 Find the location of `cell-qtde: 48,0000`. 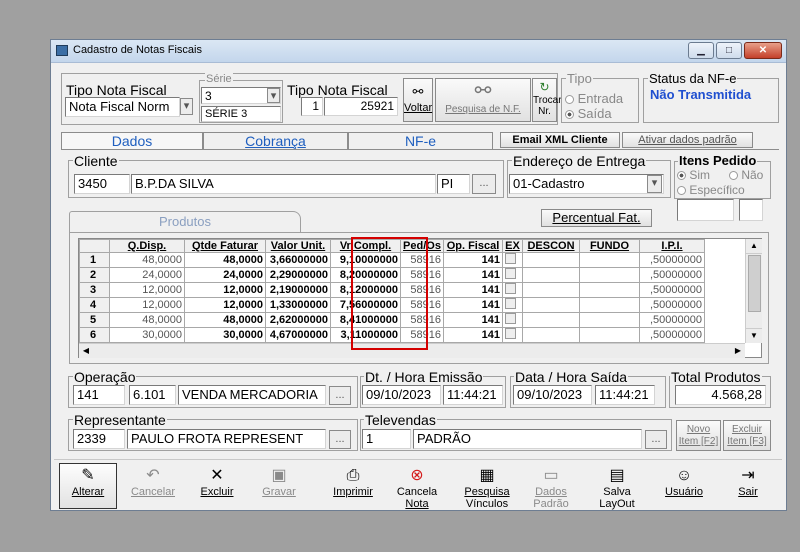

cell-qtde: 48,0000 is located at coordinates (225, 260).